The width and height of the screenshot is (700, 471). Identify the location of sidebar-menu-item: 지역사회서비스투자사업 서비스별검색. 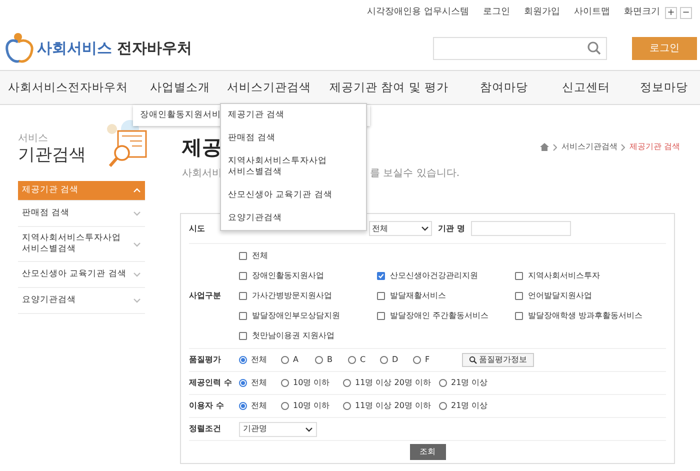
(81, 244).